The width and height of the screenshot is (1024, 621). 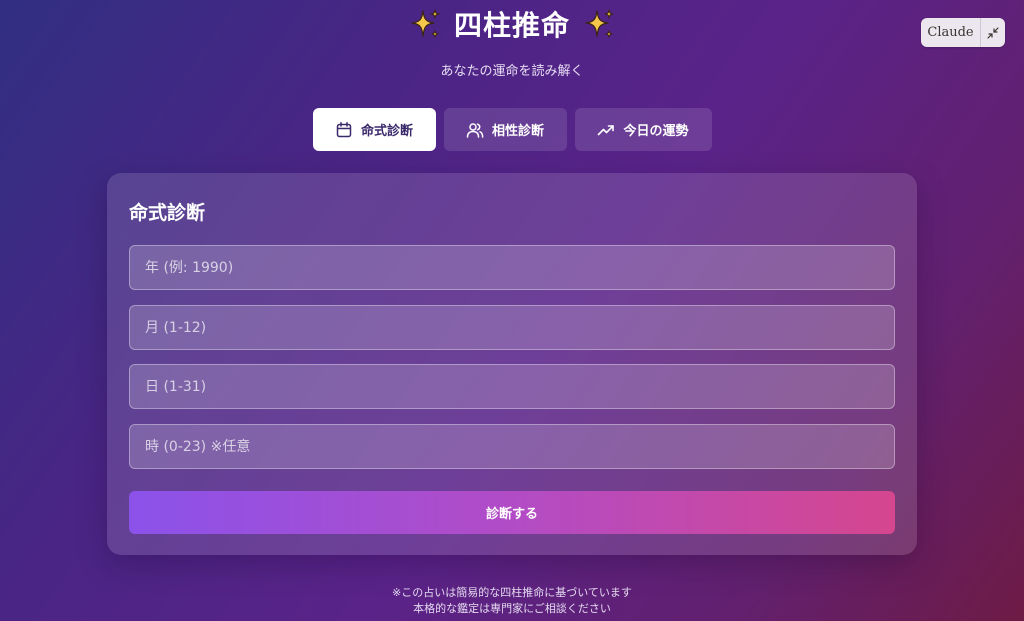 I want to click on disclaimer-line-1: ※この占いは簡易的な四柱推命に基づいています, so click(x=512, y=592).